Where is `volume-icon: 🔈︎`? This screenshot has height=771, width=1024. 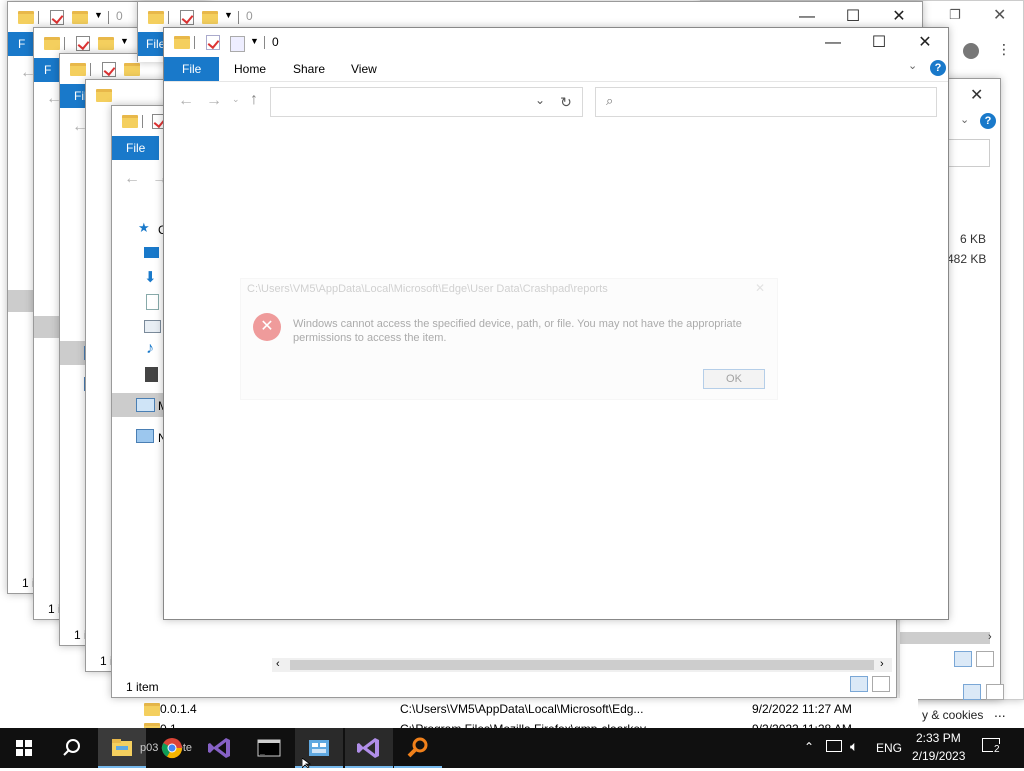
volume-icon: 🔈︎ is located at coordinates (854, 746).